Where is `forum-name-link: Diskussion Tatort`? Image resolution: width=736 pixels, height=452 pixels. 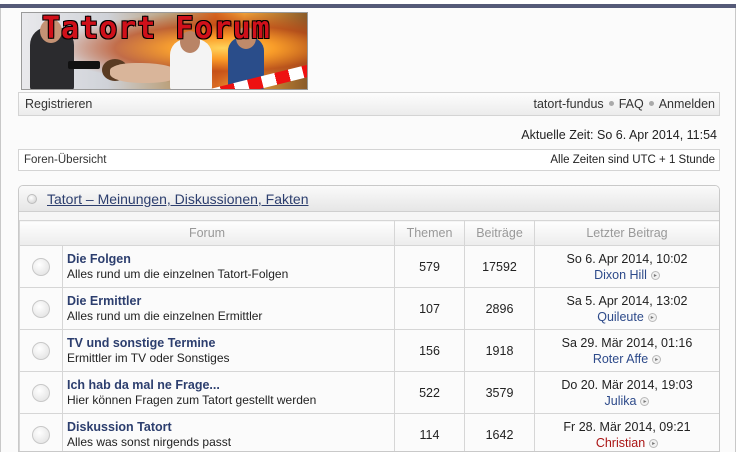
forum-name-link: Diskussion Tatort is located at coordinates (230, 427).